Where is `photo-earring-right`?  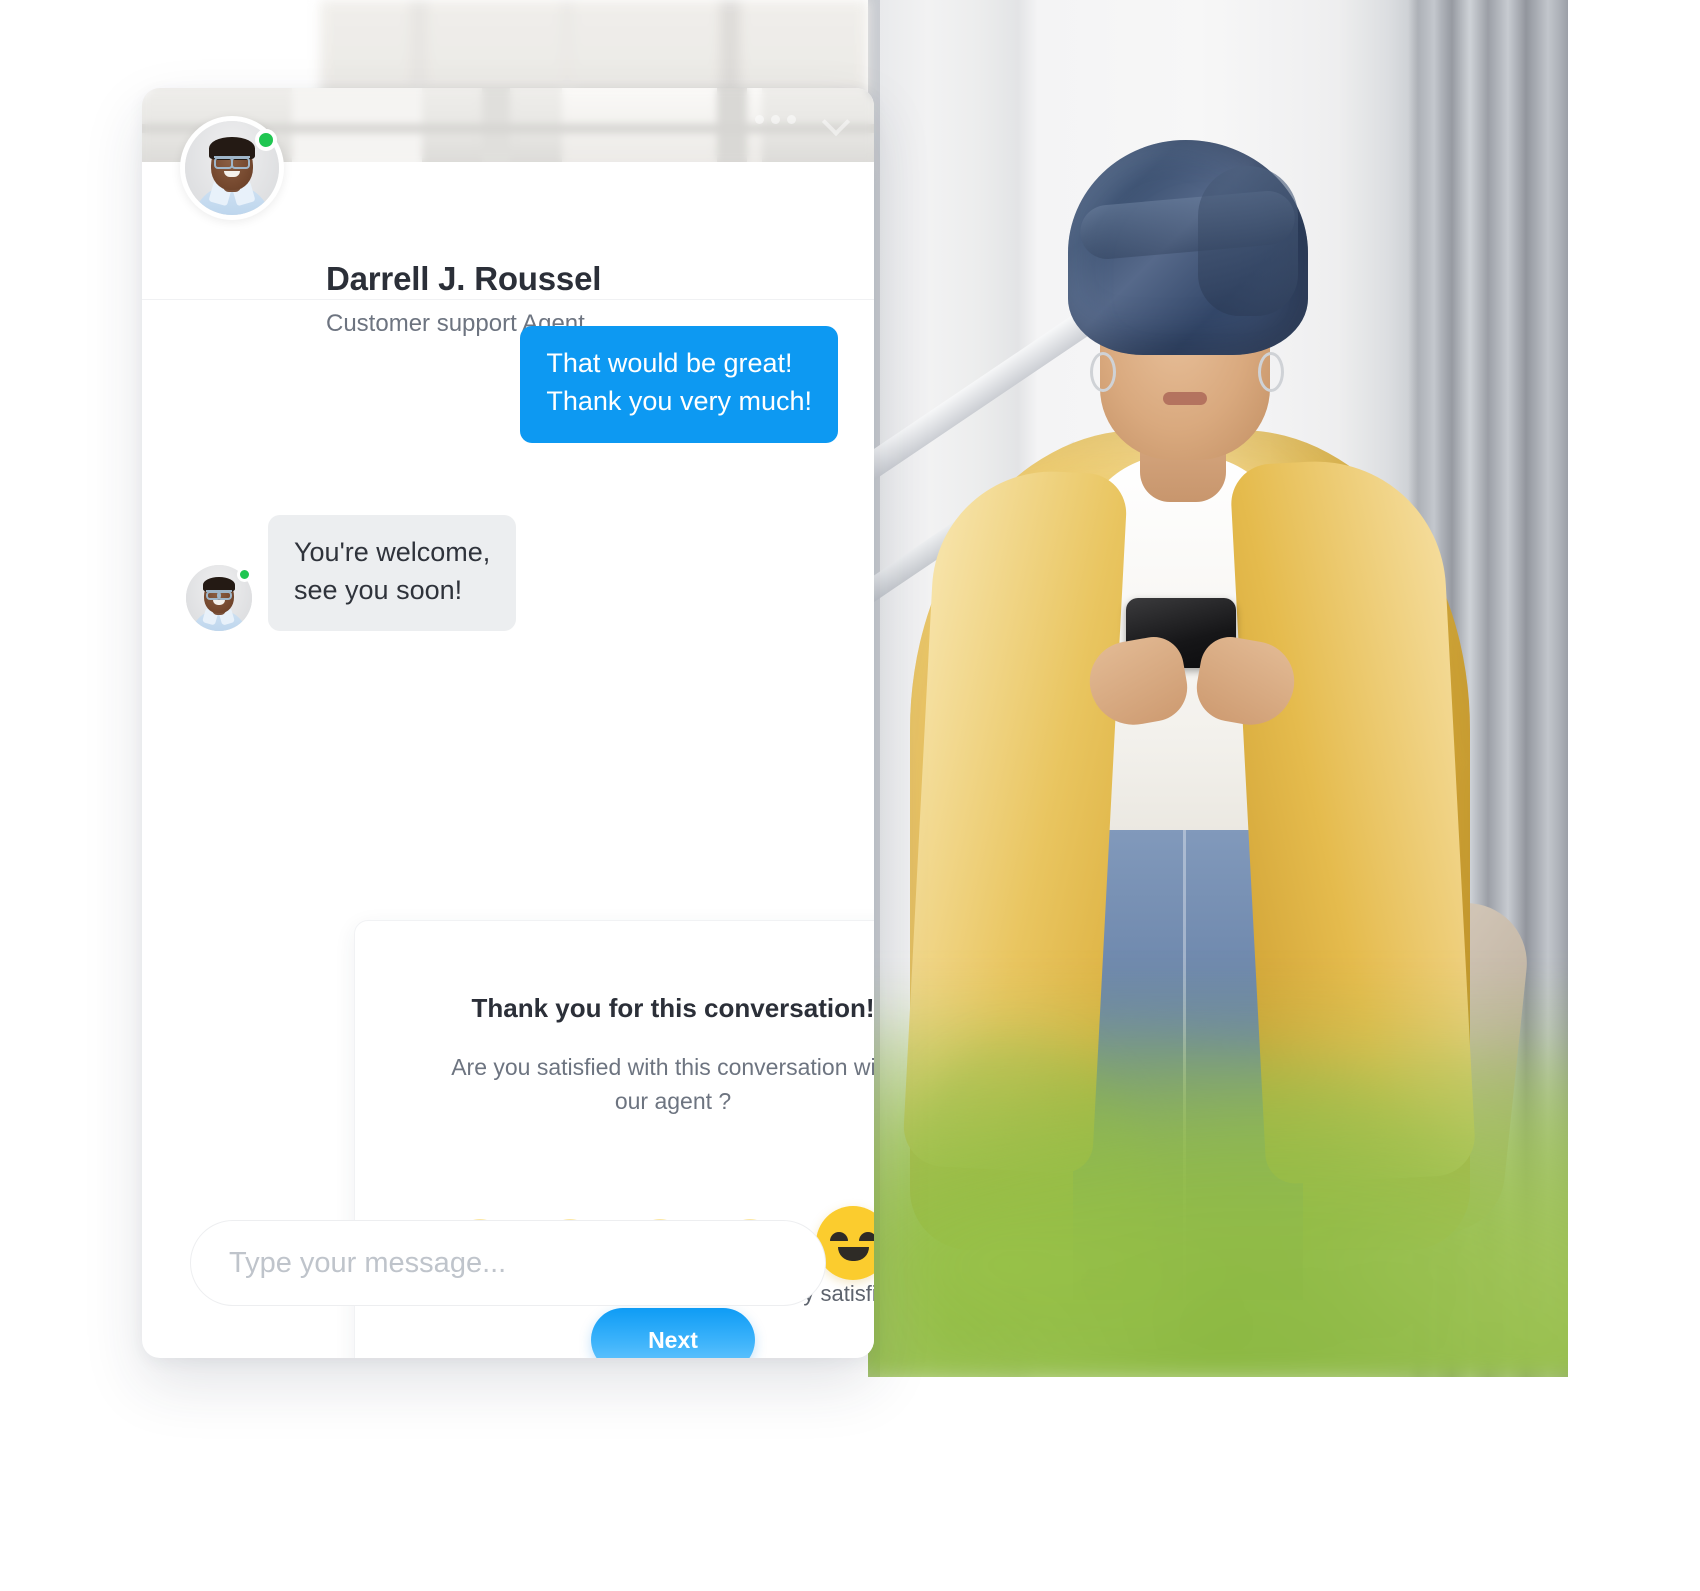
photo-earring-right is located at coordinates (1271, 372).